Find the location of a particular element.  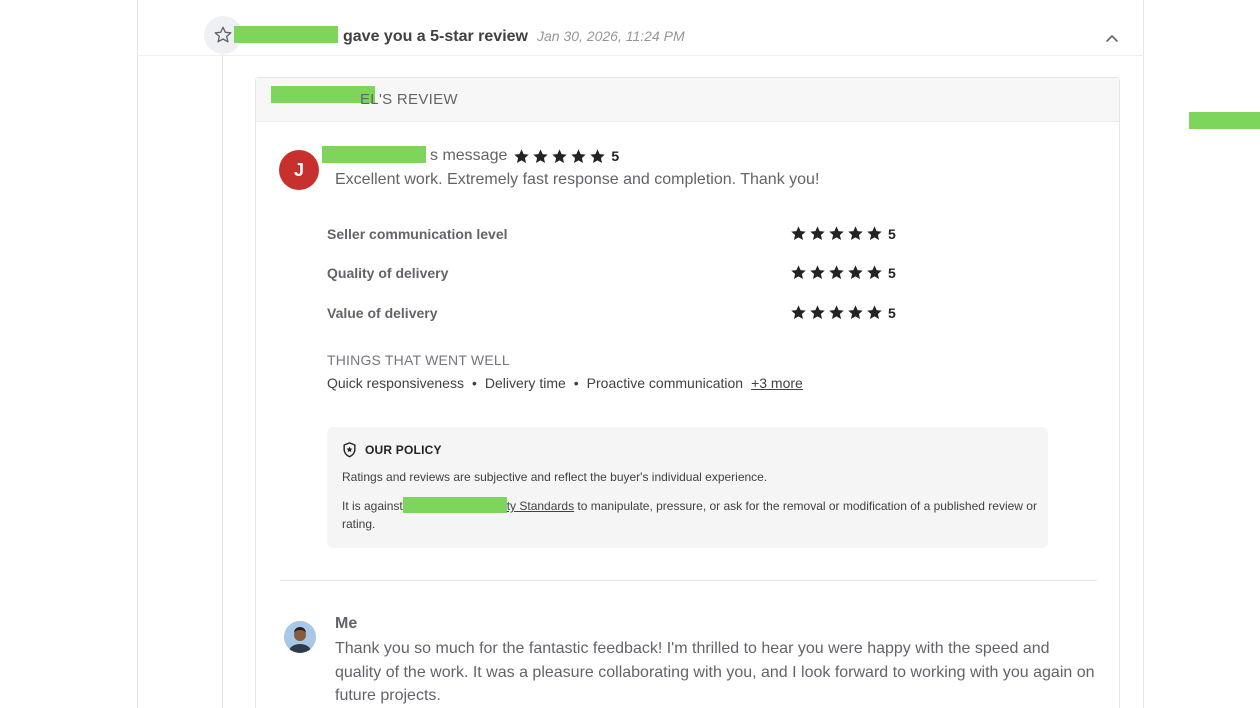

buyer-avatar: J is located at coordinates (299, 170).